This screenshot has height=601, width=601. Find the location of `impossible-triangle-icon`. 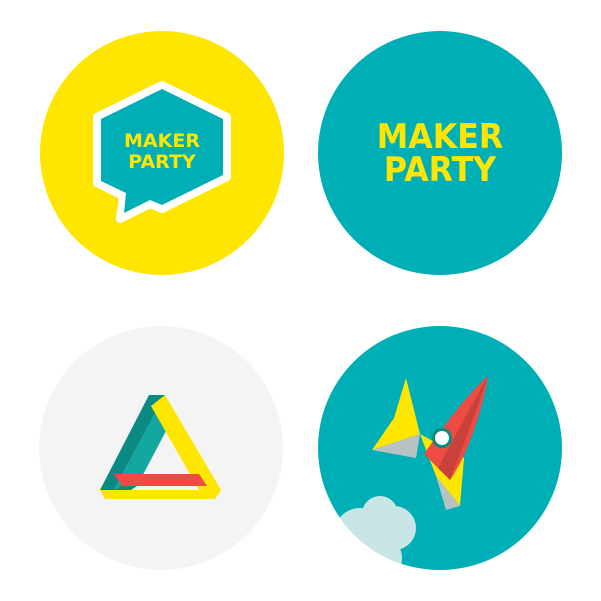

impossible-triangle-icon is located at coordinates (160, 447).